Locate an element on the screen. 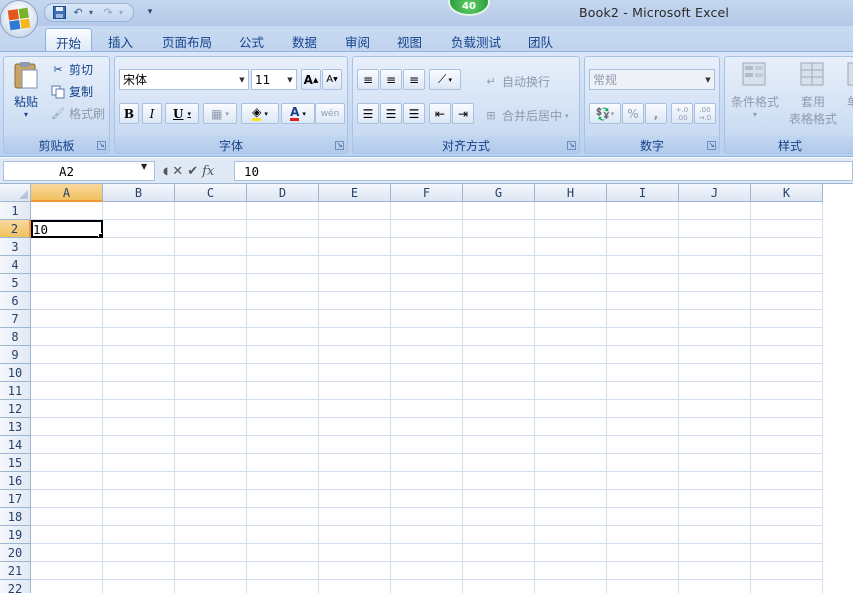  tab-home: 开始 is located at coordinates (69, 40).